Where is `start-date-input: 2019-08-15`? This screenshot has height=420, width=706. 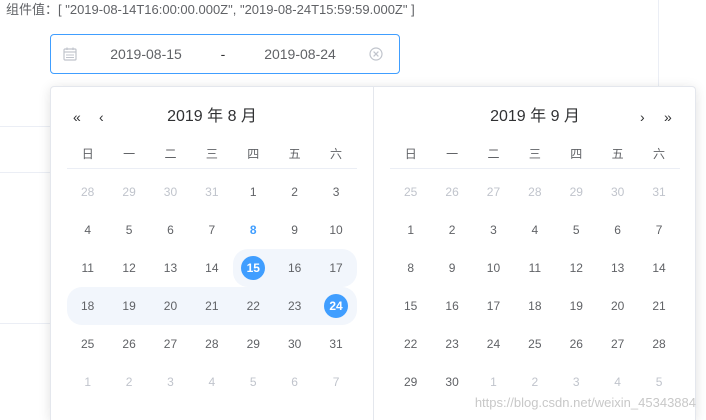 start-date-input: 2019-08-15 is located at coordinates (146, 54).